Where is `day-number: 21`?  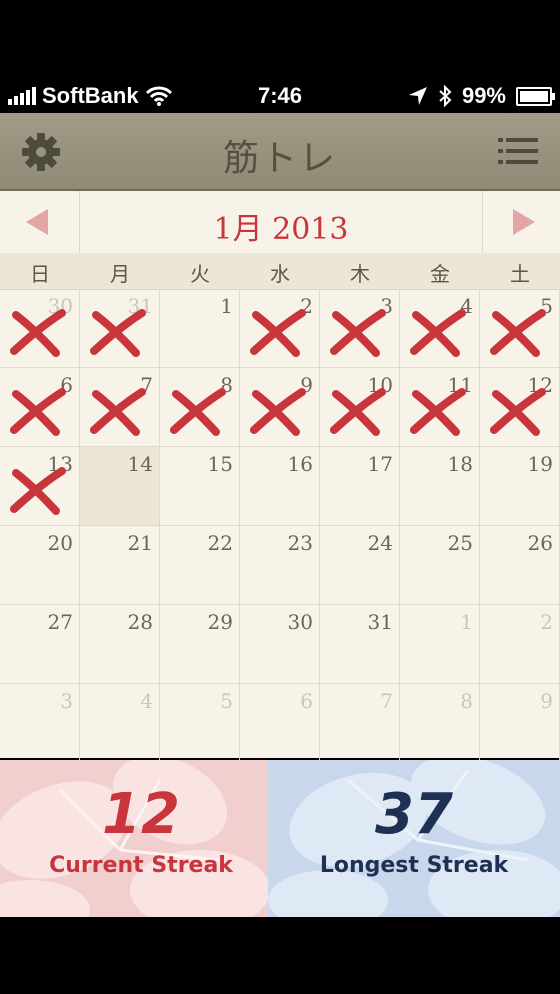
day-number: 21 is located at coordinates (140, 543).